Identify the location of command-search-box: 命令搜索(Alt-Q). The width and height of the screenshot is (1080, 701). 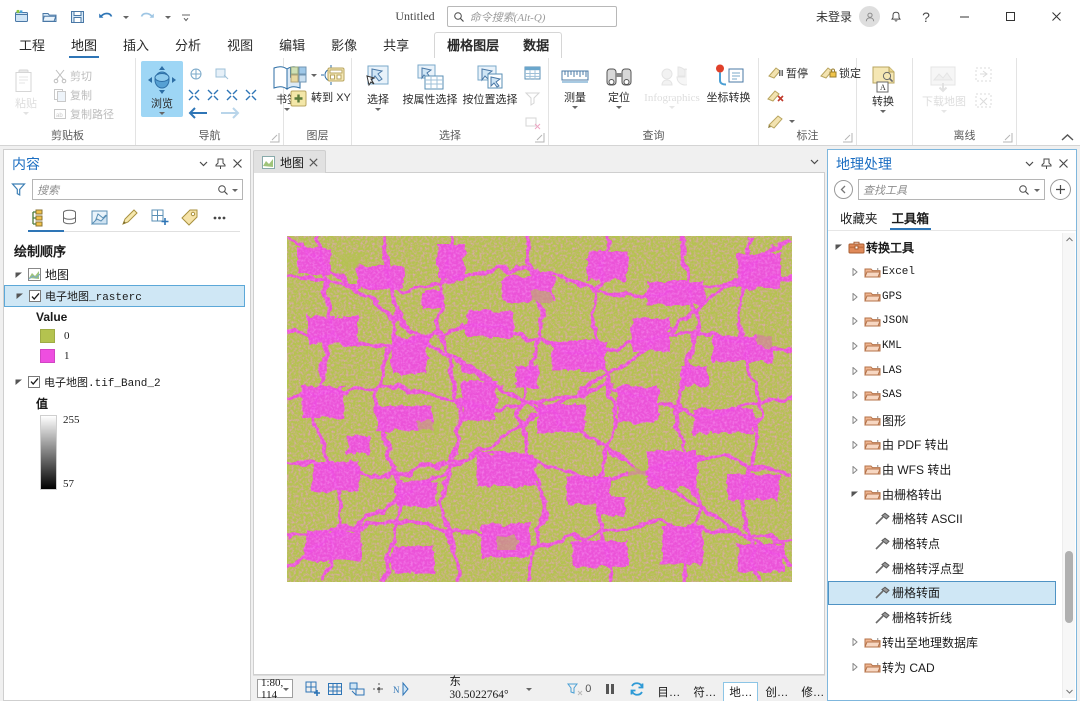
(531, 16).